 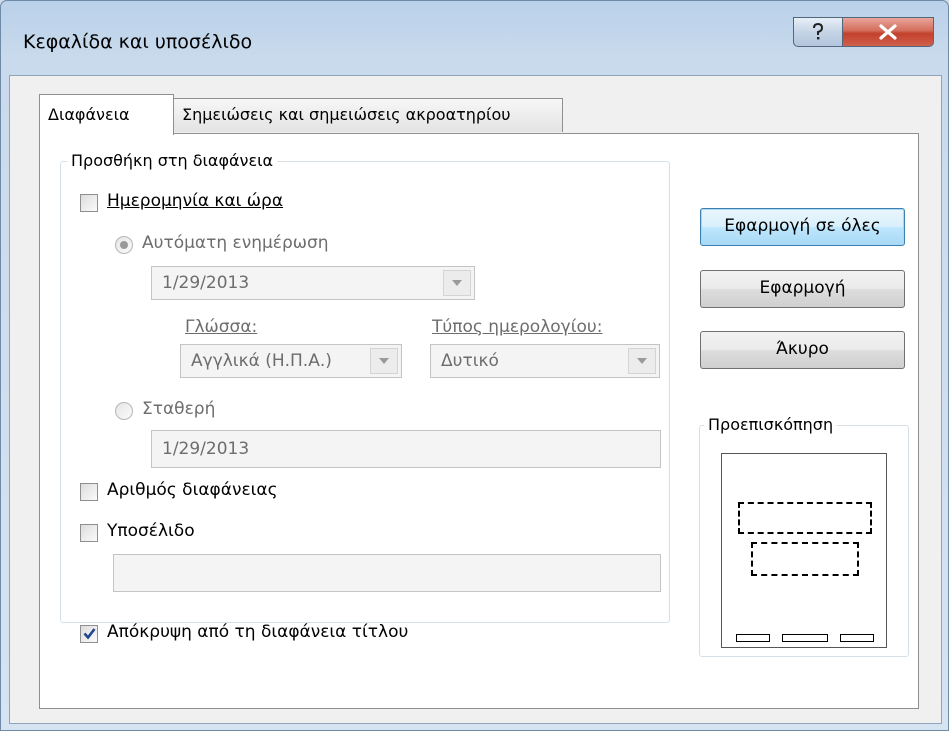 I want to click on date-time-checkbox, so click(x=89, y=203).